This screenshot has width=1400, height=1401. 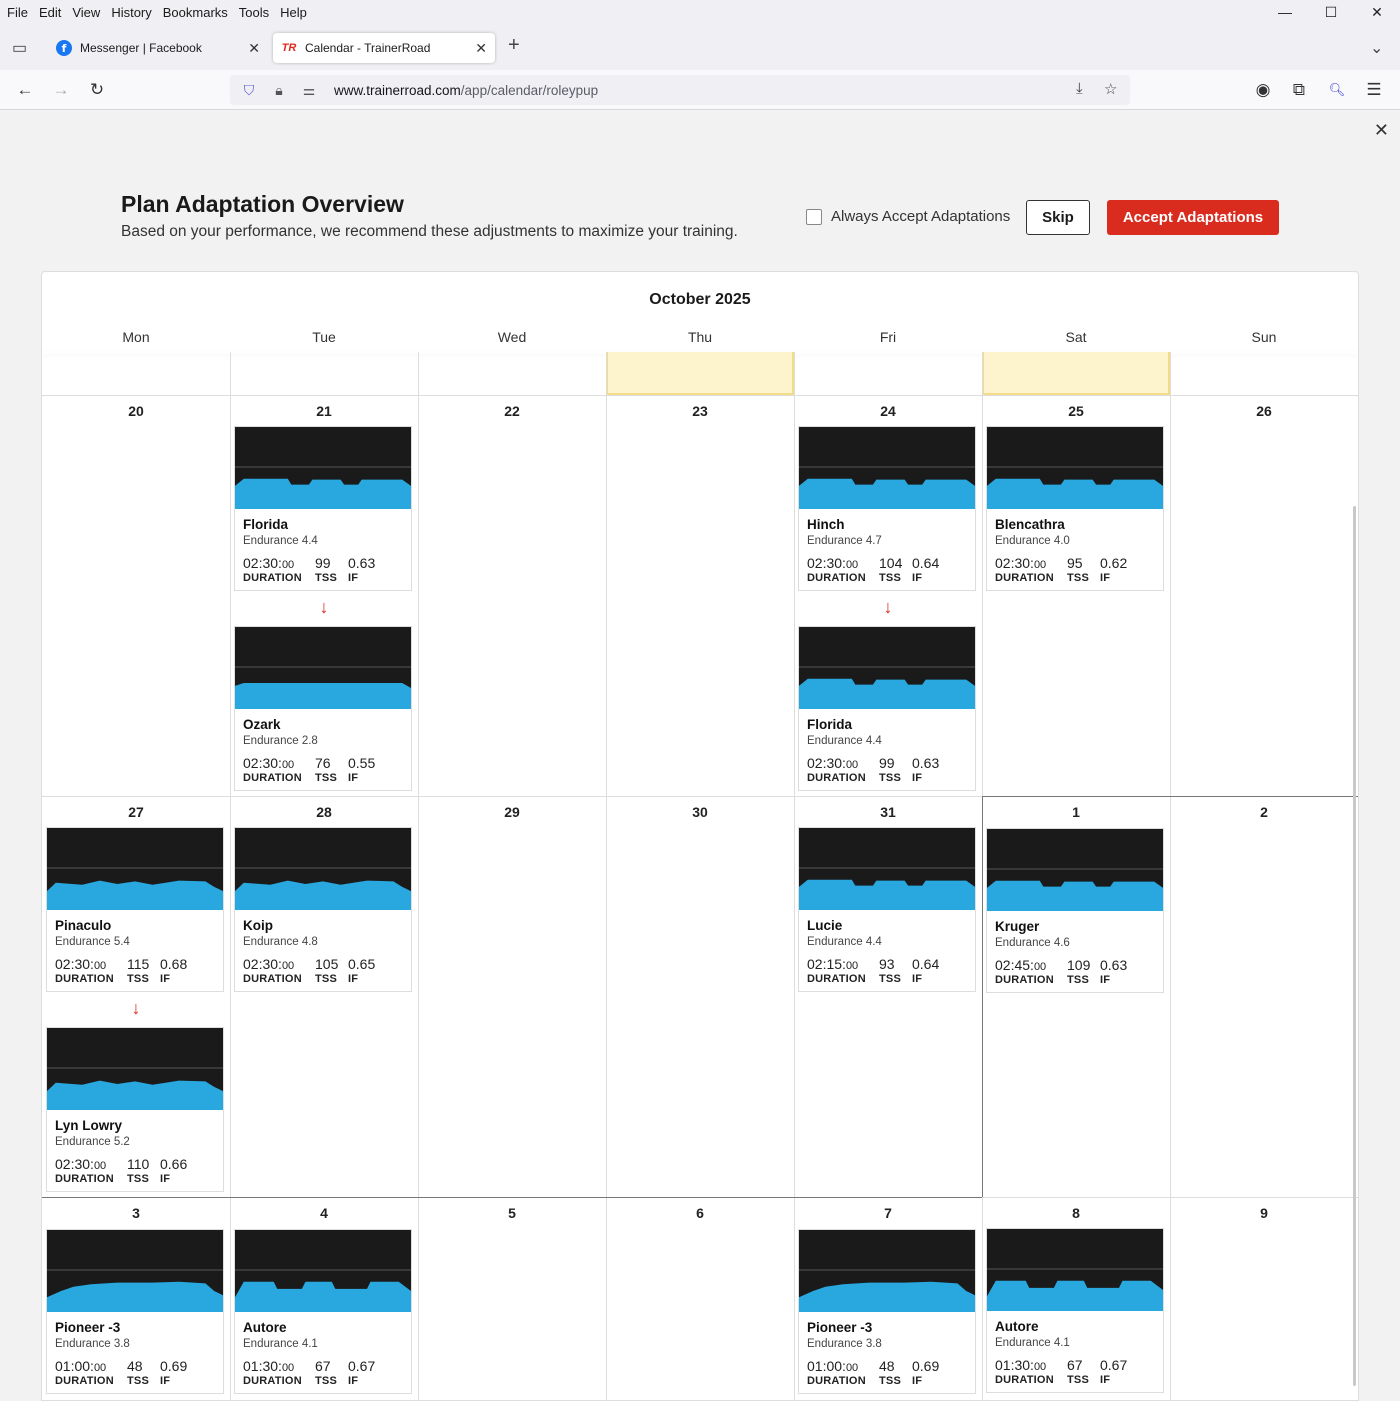 I want to click on day-number: 26, so click(x=1264, y=411).